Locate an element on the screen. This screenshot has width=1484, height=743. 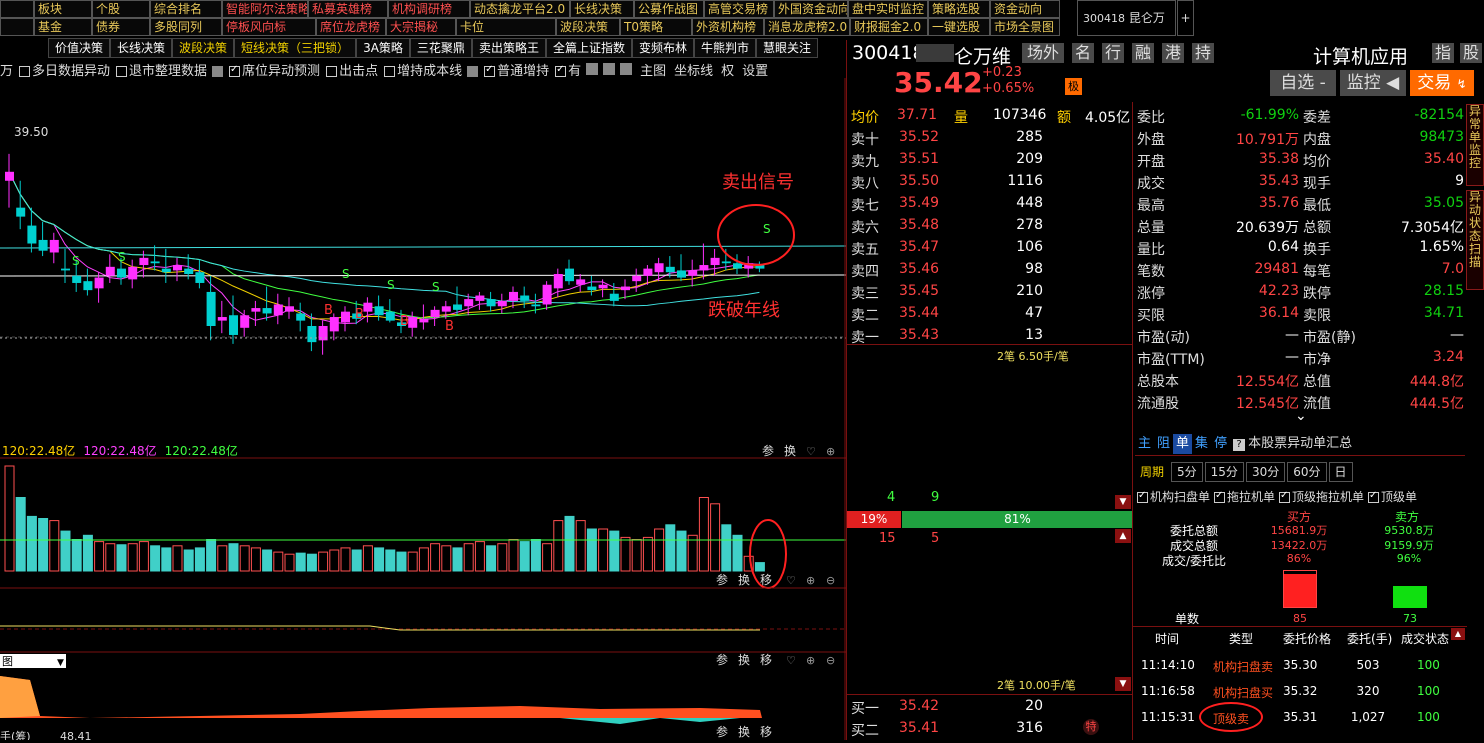
period-tab: 周期 is located at coordinates (1152, 473).